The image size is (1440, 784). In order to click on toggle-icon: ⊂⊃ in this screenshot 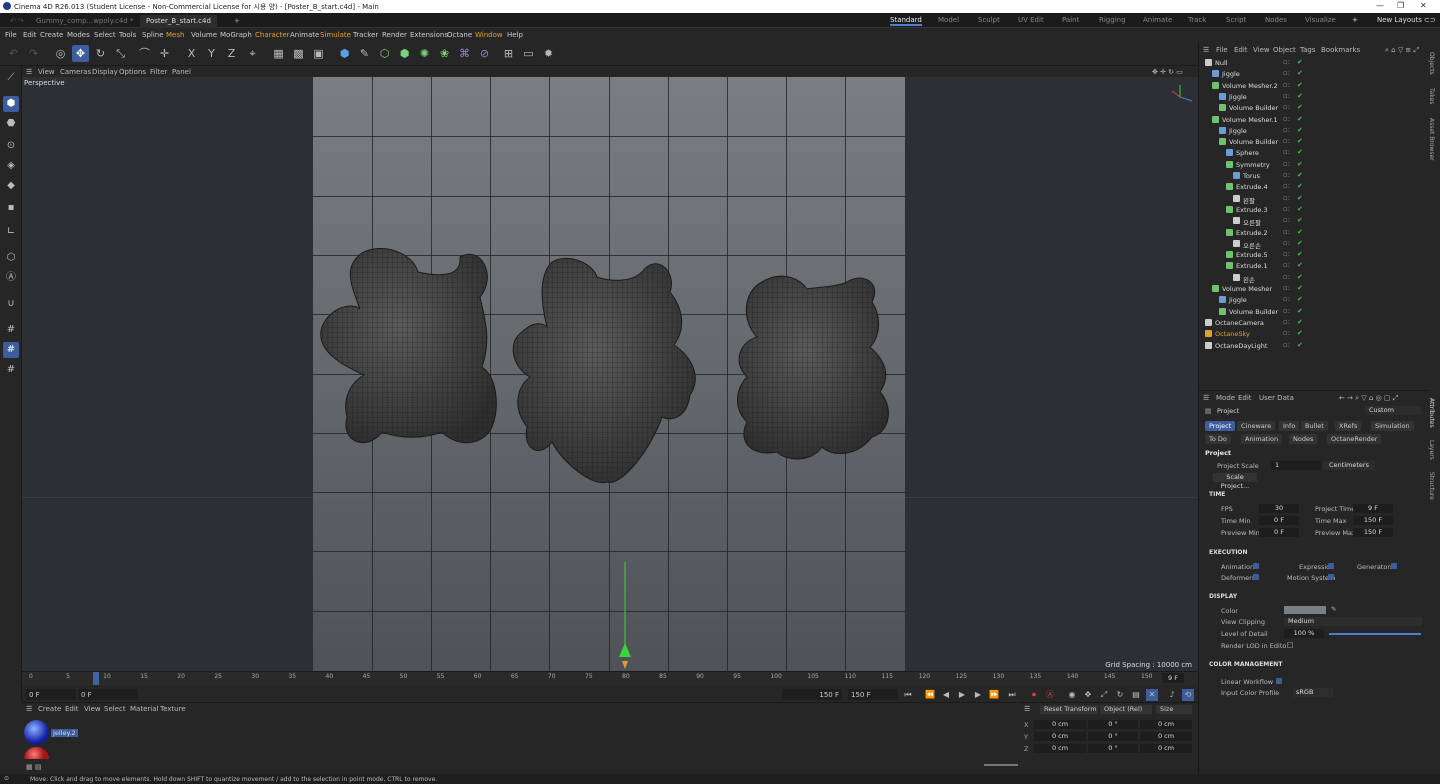, I will do `click(1430, 20)`.